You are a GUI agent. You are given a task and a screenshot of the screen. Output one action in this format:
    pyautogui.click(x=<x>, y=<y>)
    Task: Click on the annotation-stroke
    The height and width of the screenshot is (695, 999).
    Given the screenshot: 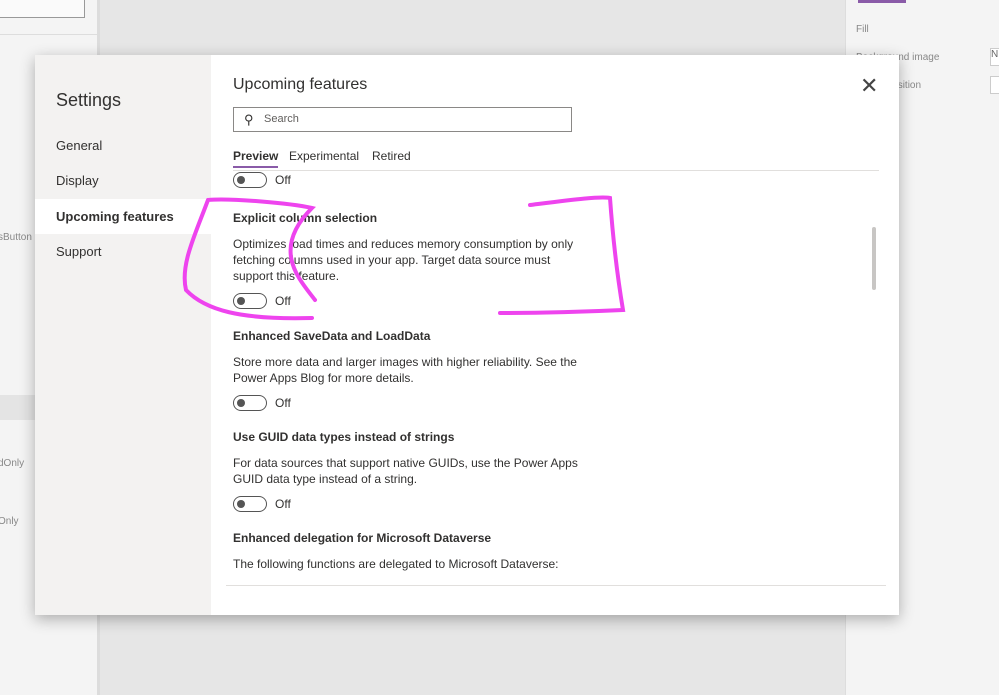 What is the action you would take?
    pyautogui.click(x=404, y=258)
    